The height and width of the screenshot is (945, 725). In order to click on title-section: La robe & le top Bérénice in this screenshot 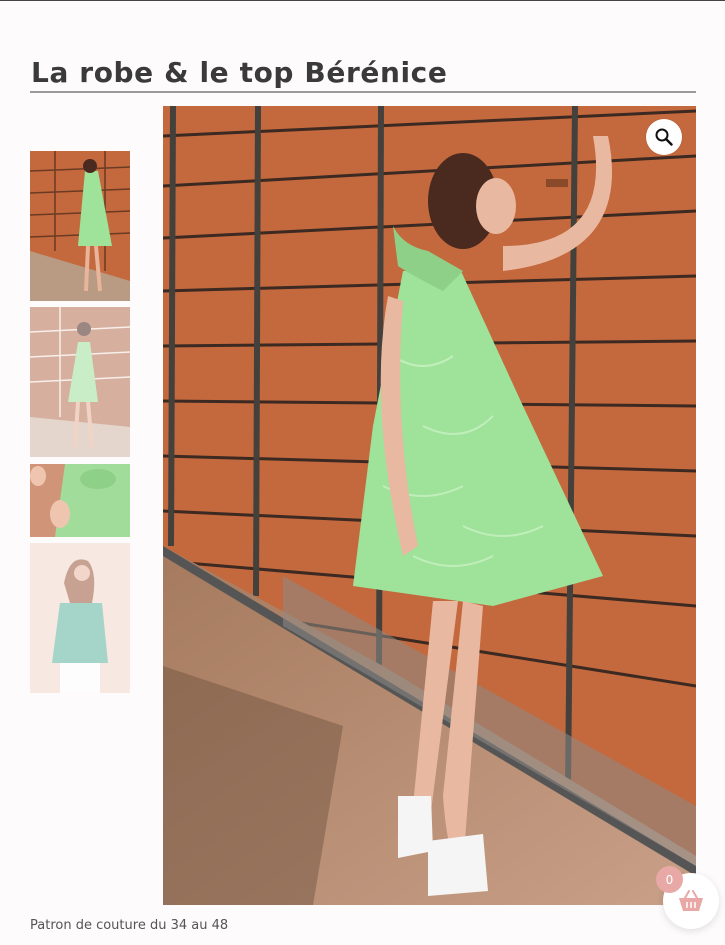, I will do `click(363, 74)`.